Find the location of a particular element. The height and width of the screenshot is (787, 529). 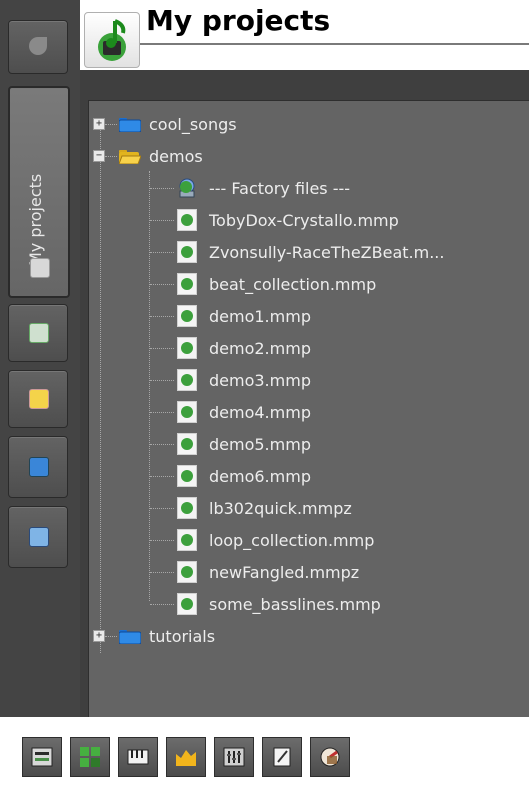

sidebar-tab-label: My projects is located at coordinates (35, 219).